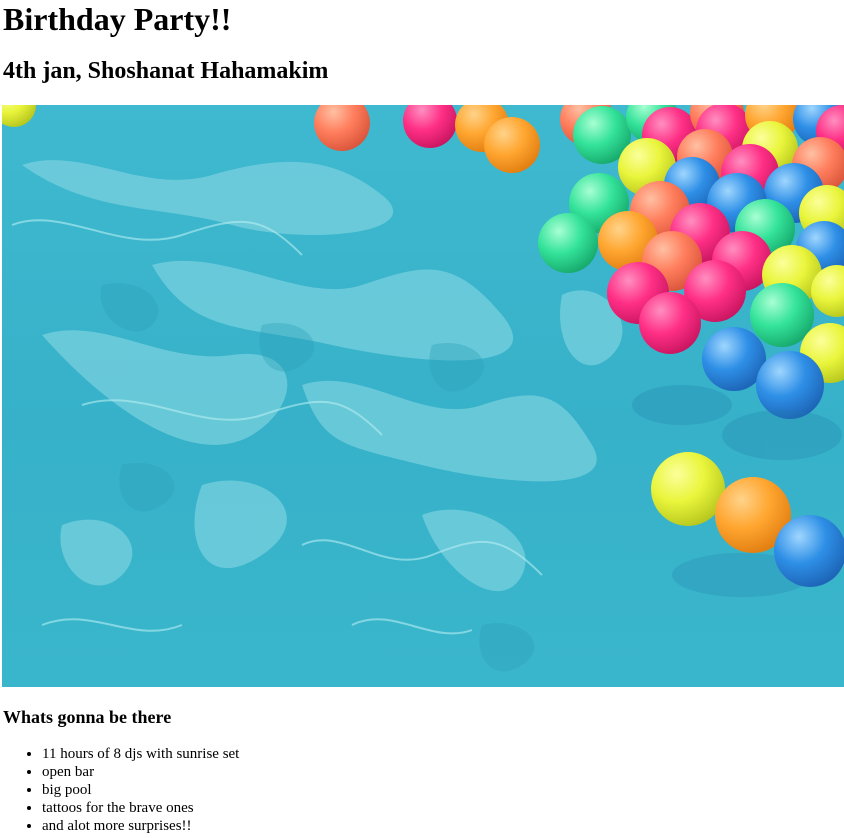 The image size is (844, 838). What do you see at coordinates (117, 19) in the screenshot?
I see `page-title: Birthday Party!!` at bounding box center [117, 19].